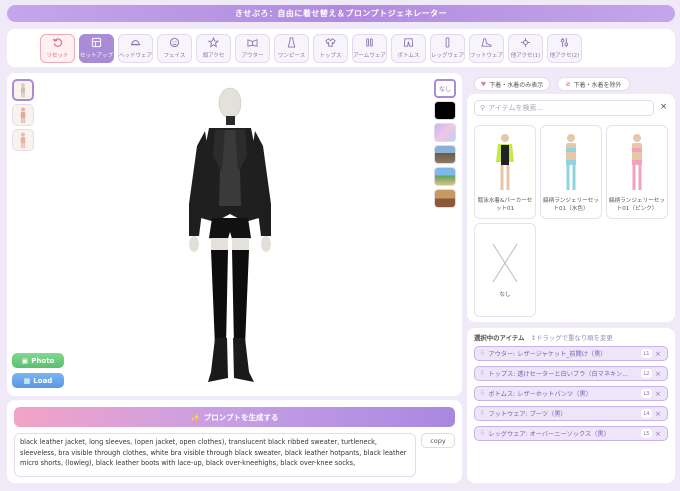 The image size is (680, 491). I want to click on selected-items-title: 選択中のアイテム, so click(499, 338).